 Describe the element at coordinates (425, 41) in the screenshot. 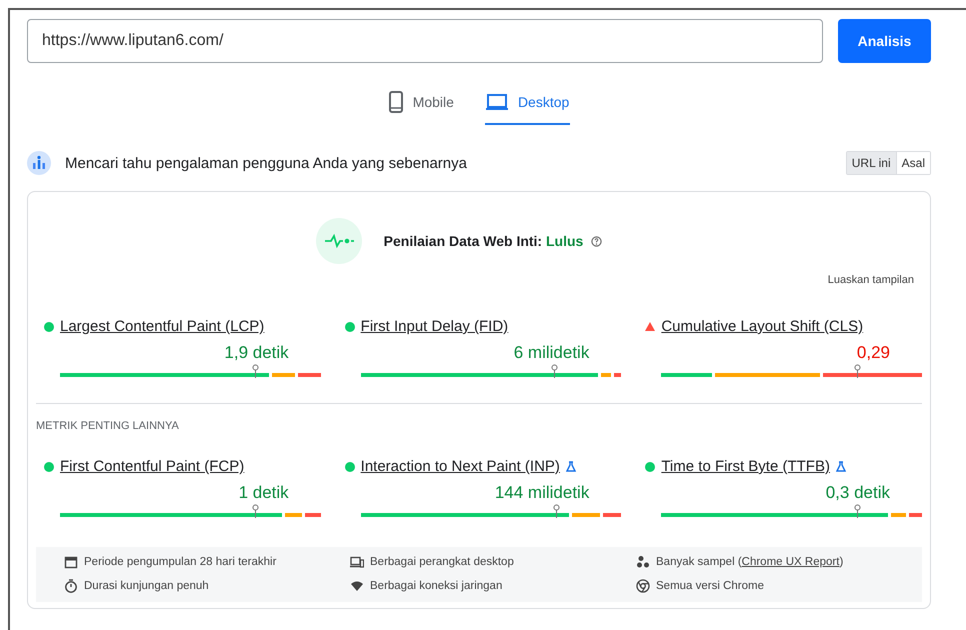

I see `url-field: https://www.liputan6.com/` at that location.